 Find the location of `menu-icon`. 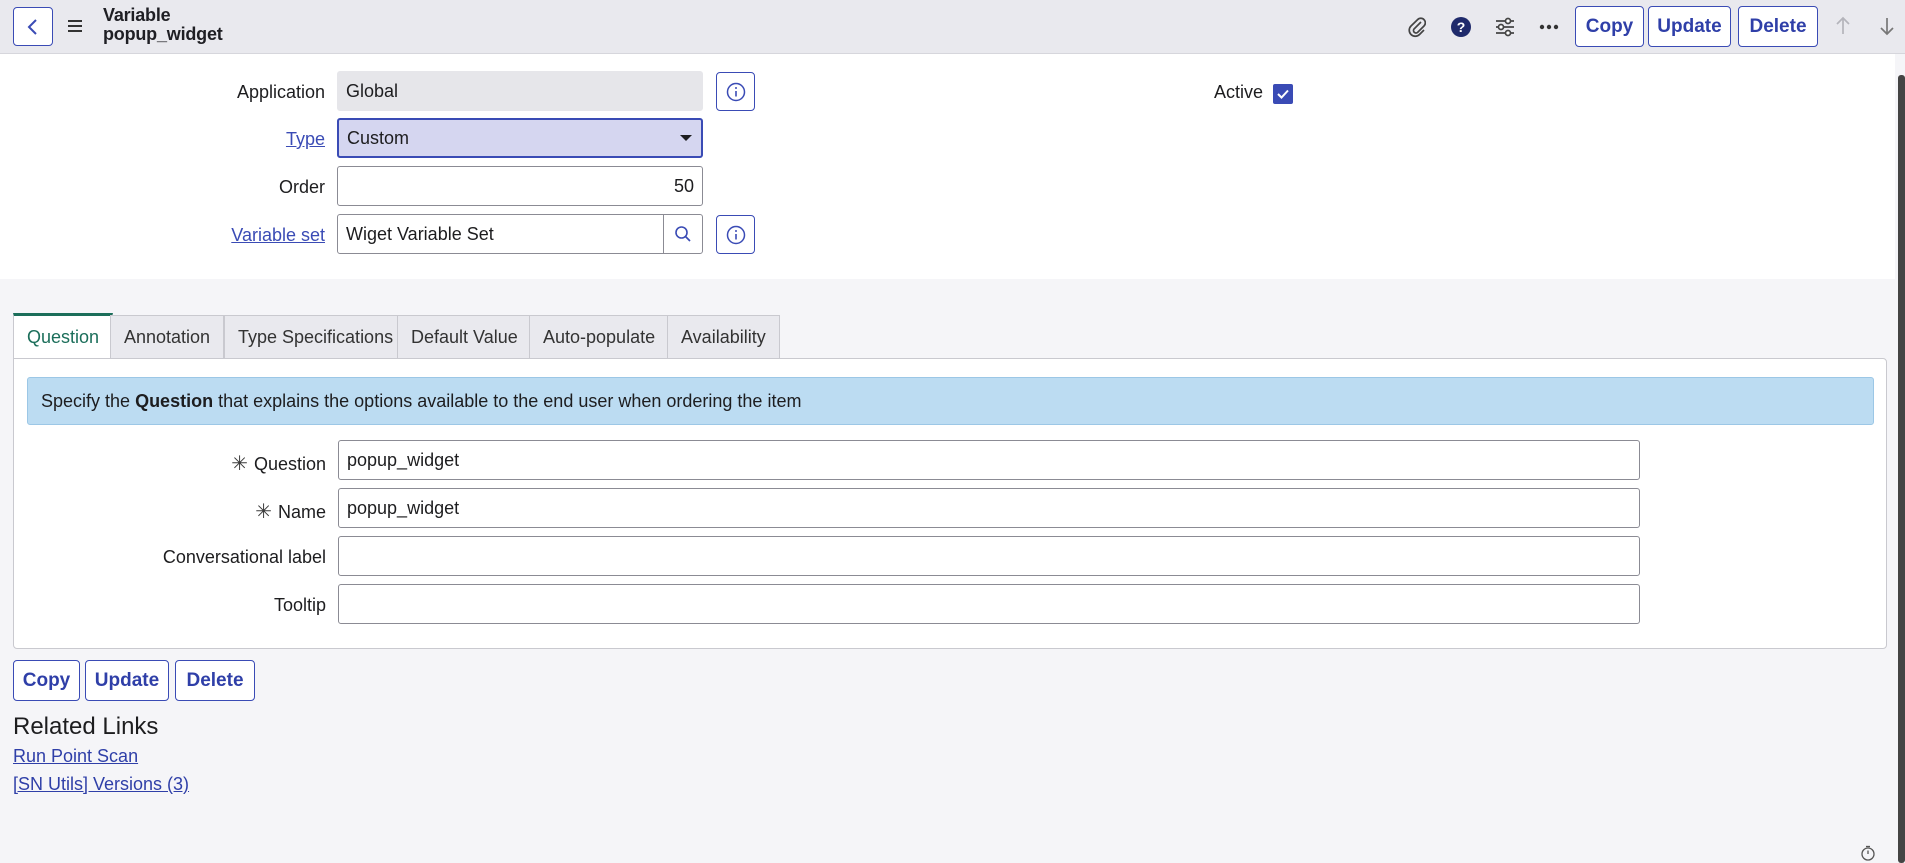

menu-icon is located at coordinates (78, 26).